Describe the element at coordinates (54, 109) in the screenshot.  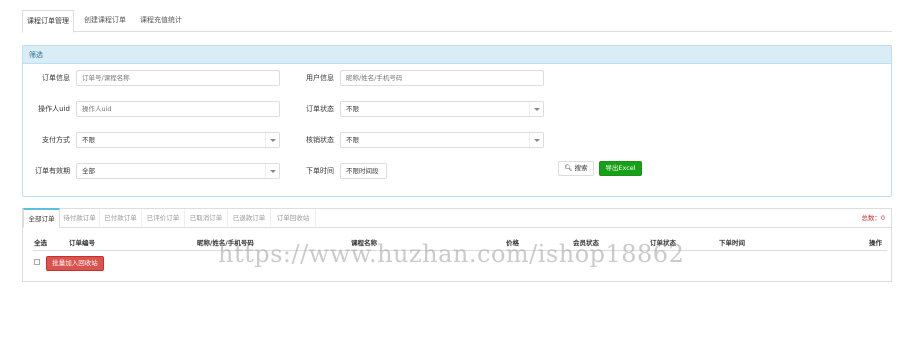
I see `operator-uid-label: 操作人uid` at that location.